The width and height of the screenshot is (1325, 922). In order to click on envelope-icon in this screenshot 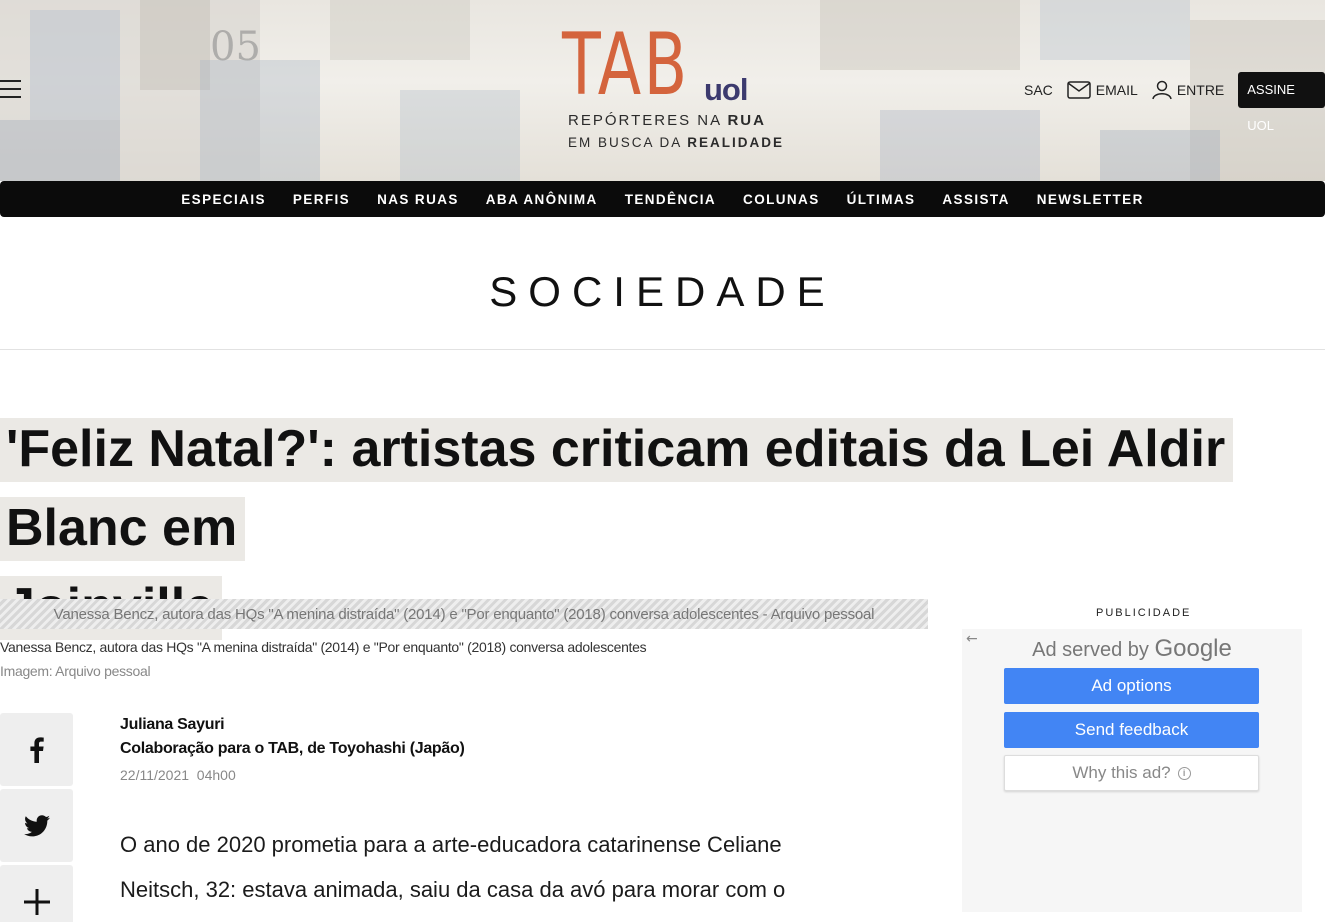, I will do `click(1079, 90)`.